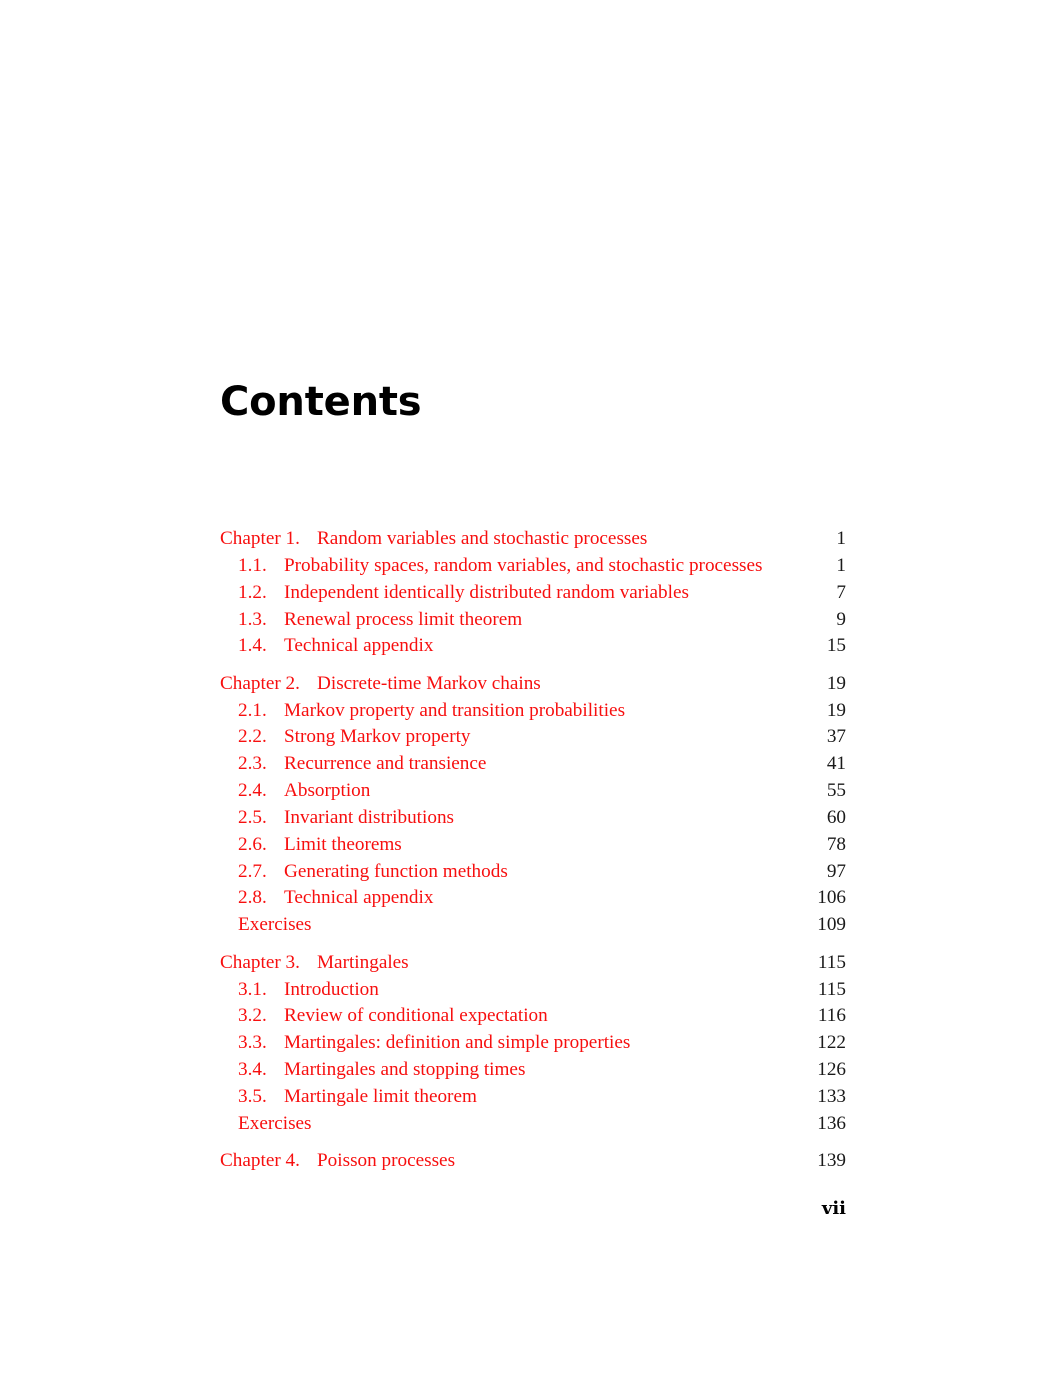  What do you see at coordinates (386, 1161) in the screenshot?
I see `toc-entry-label: Poisson processes` at bounding box center [386, 1161].